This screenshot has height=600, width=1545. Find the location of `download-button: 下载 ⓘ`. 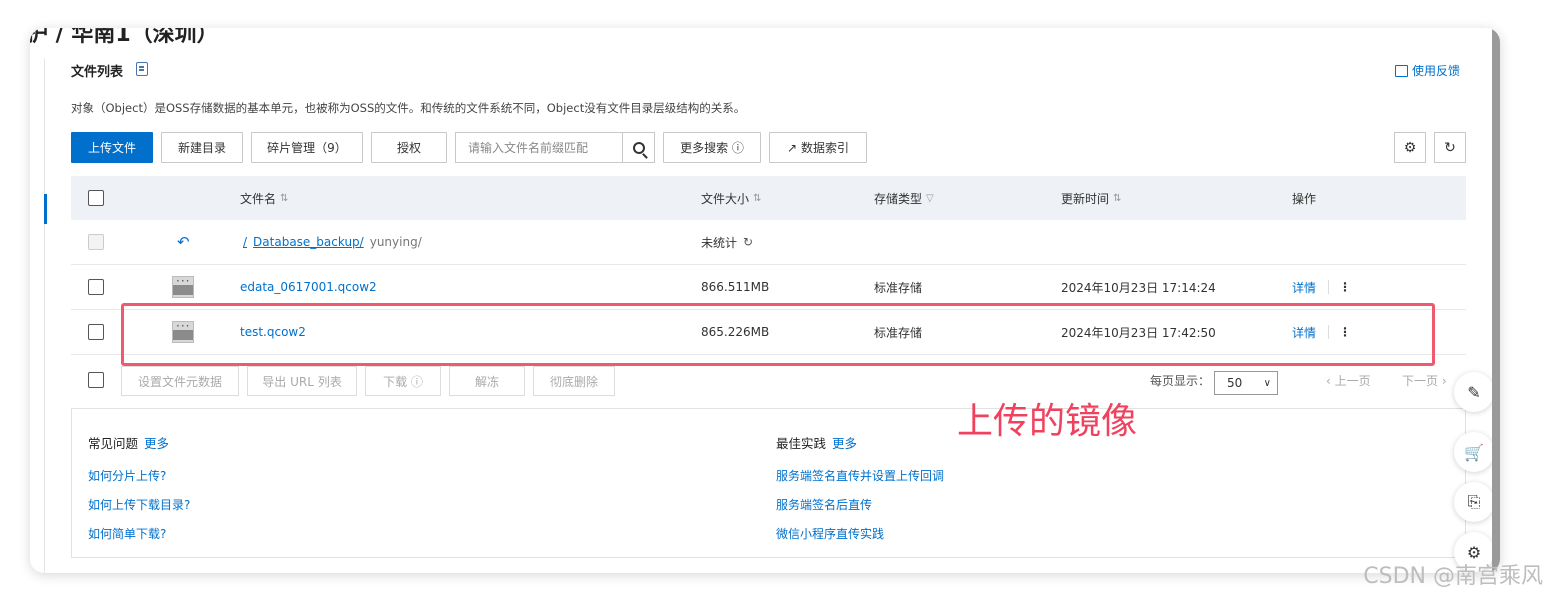

download-button: 下载 ⓘ is located at coordinates (403, 381).